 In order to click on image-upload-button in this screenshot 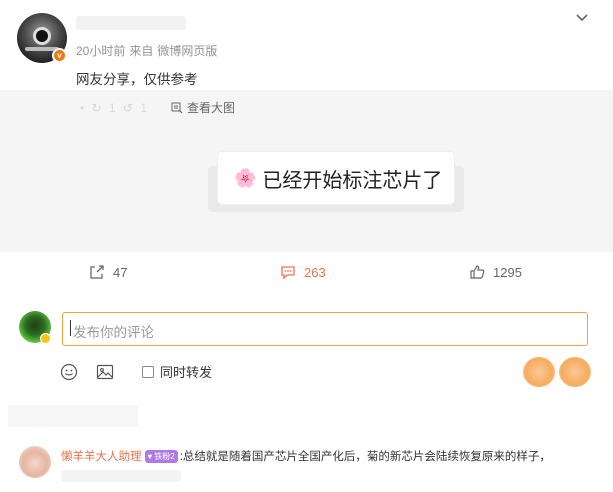, I will do `click(105, 372)`.